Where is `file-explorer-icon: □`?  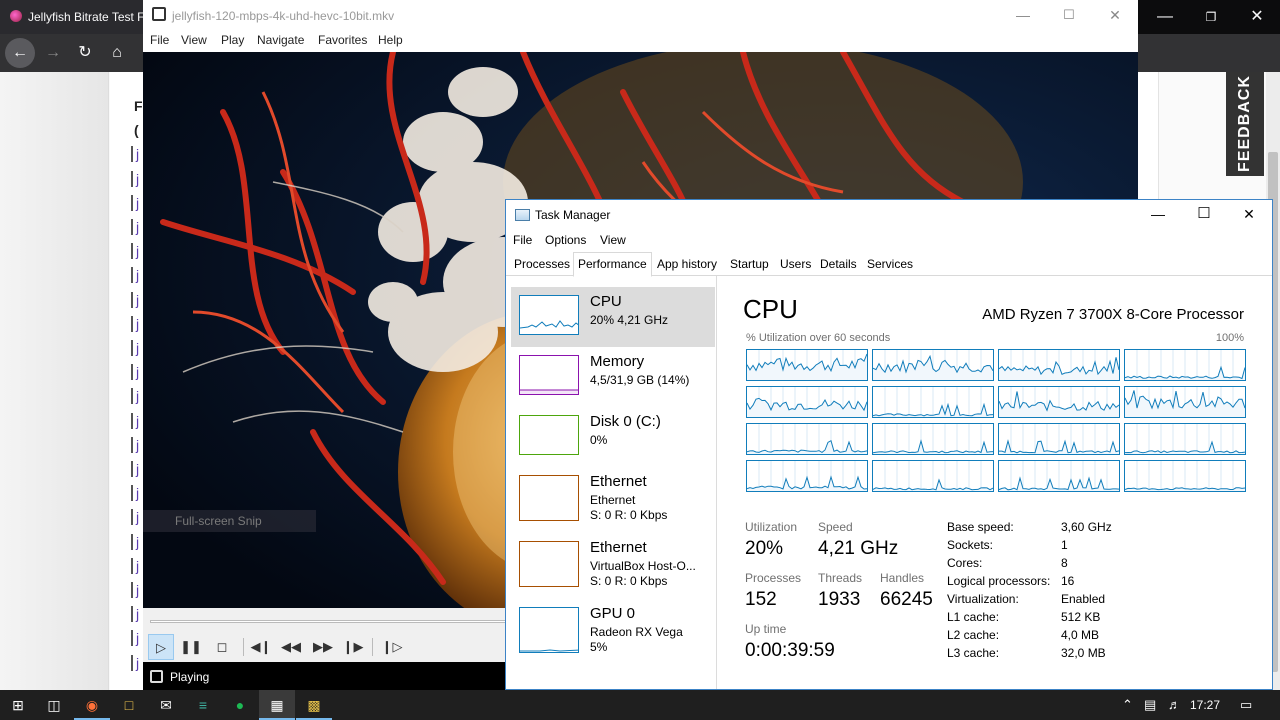 file-explorer-icon: □ is located at coordinates (129, 705).